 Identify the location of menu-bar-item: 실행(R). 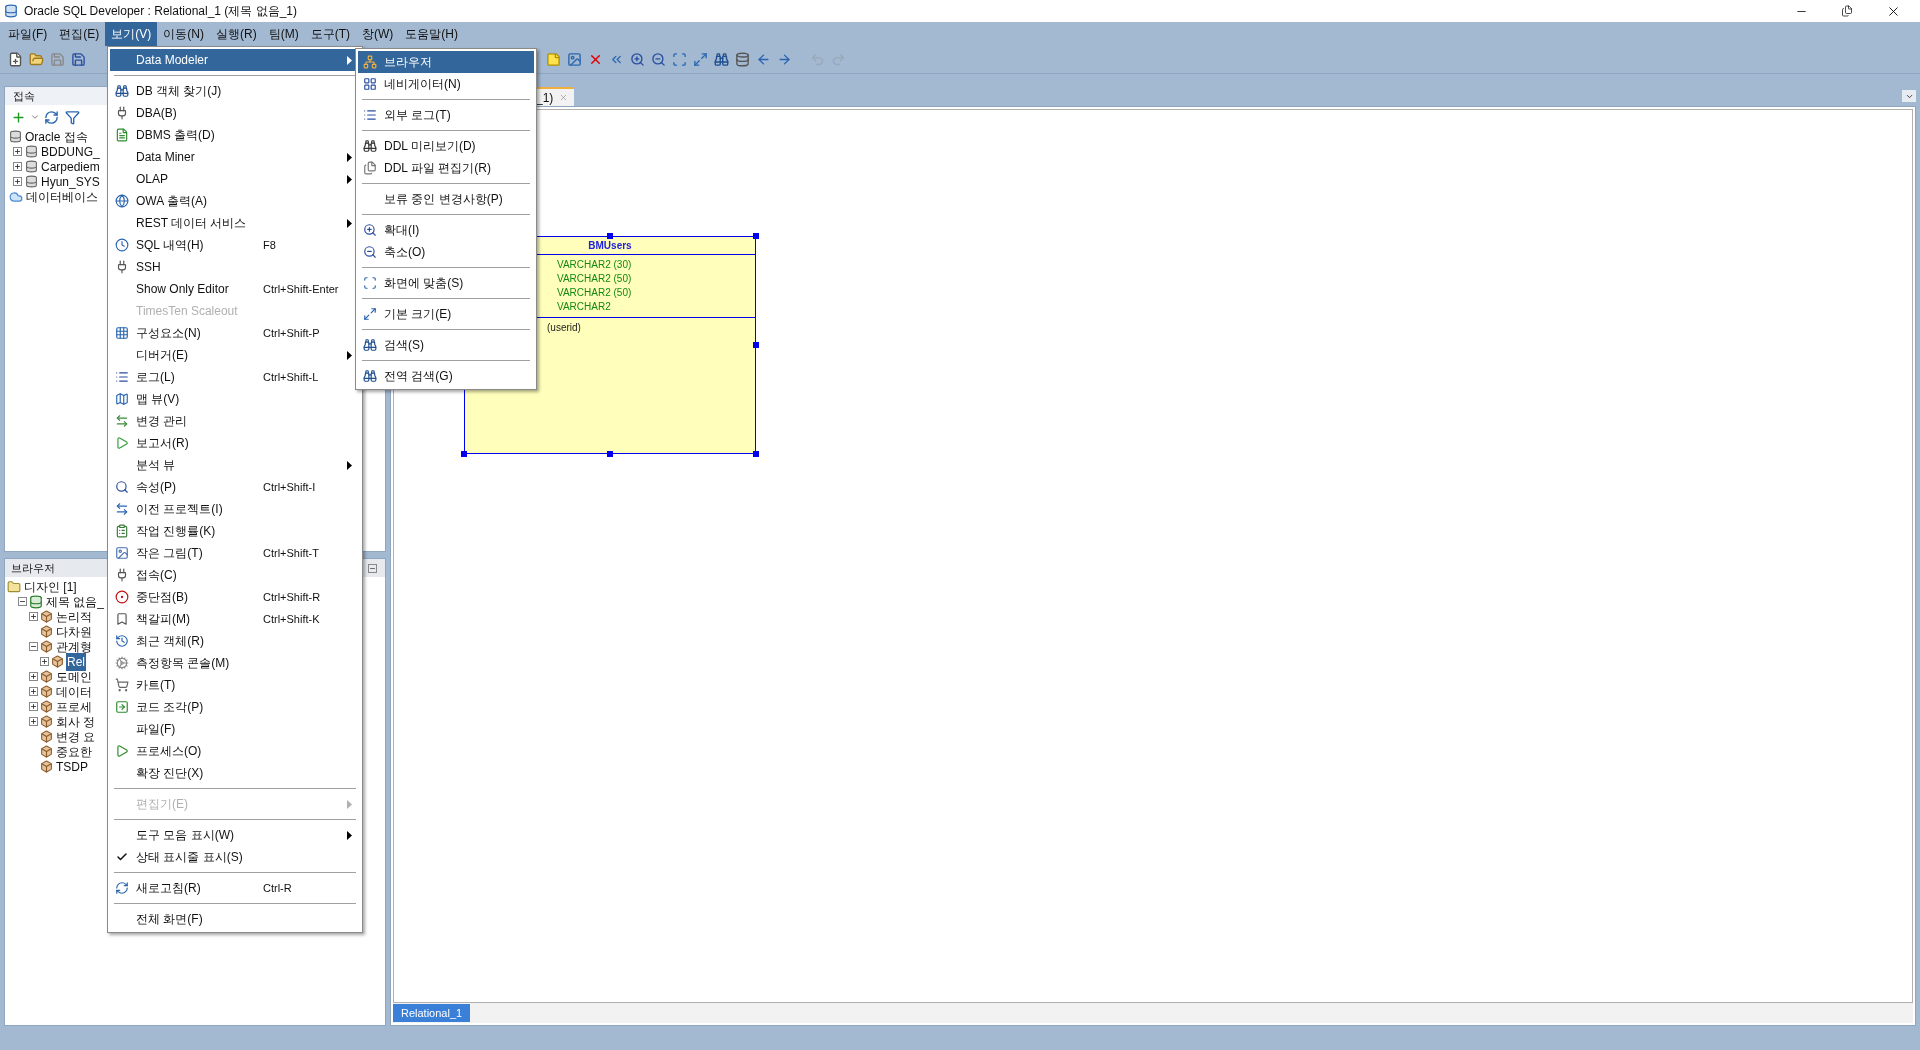
(236, 34).